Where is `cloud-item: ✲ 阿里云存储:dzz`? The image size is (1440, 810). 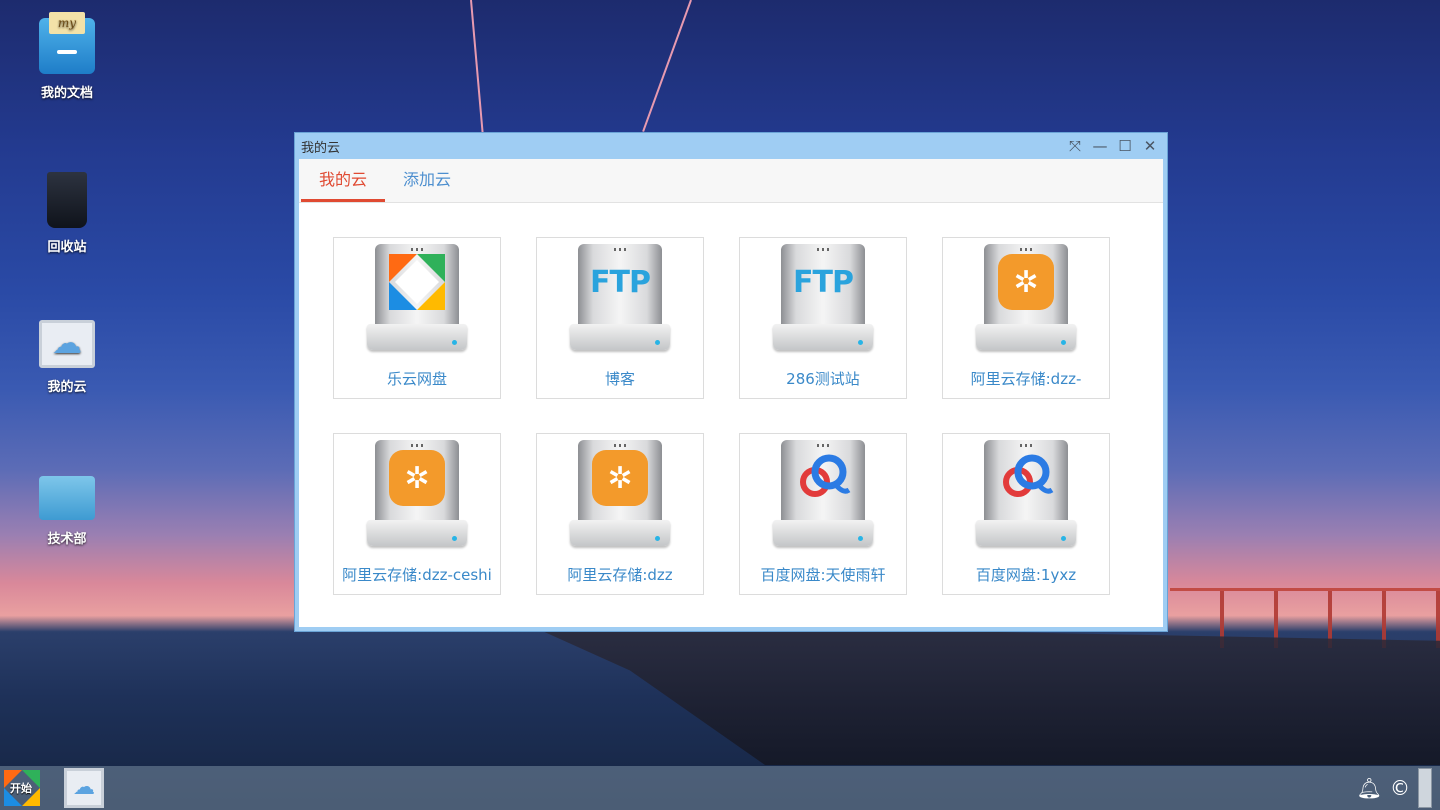
cloud-item: ✲ 阿里云存储:dzz is located at coordinates (620, 514).